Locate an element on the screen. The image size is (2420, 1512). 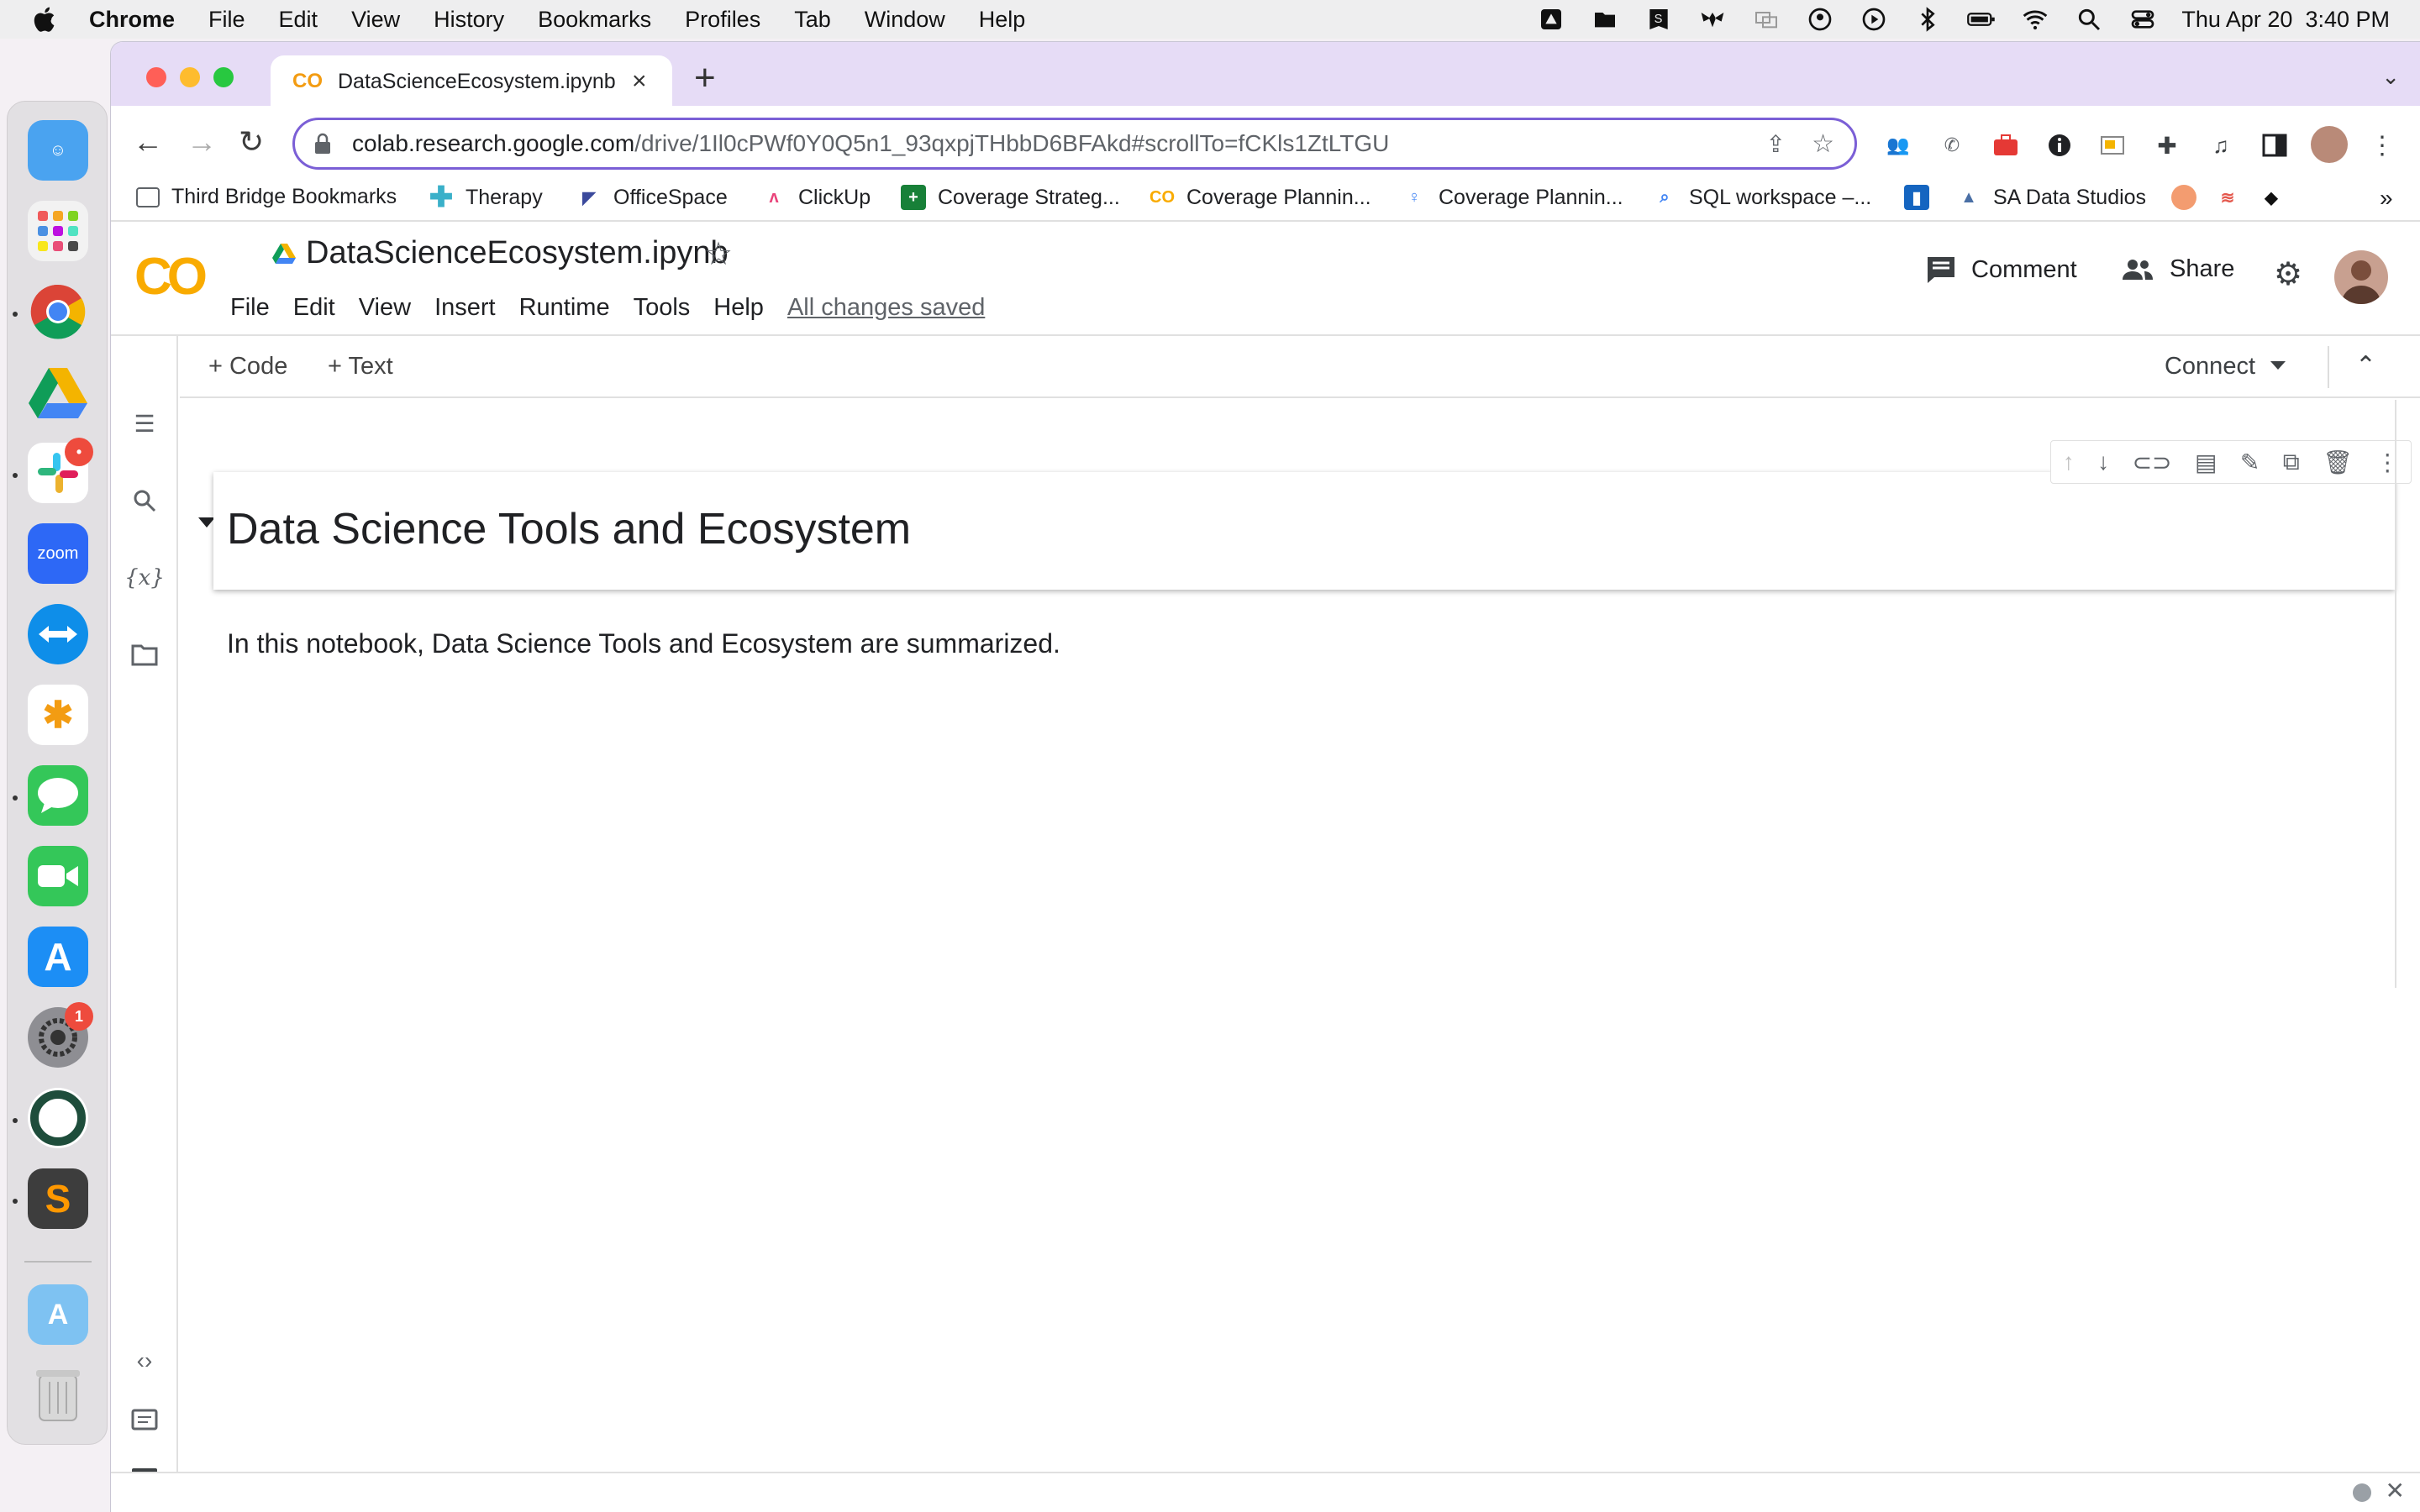
colab-menu-runtime: Runtime is located at coordinates (564, 308).